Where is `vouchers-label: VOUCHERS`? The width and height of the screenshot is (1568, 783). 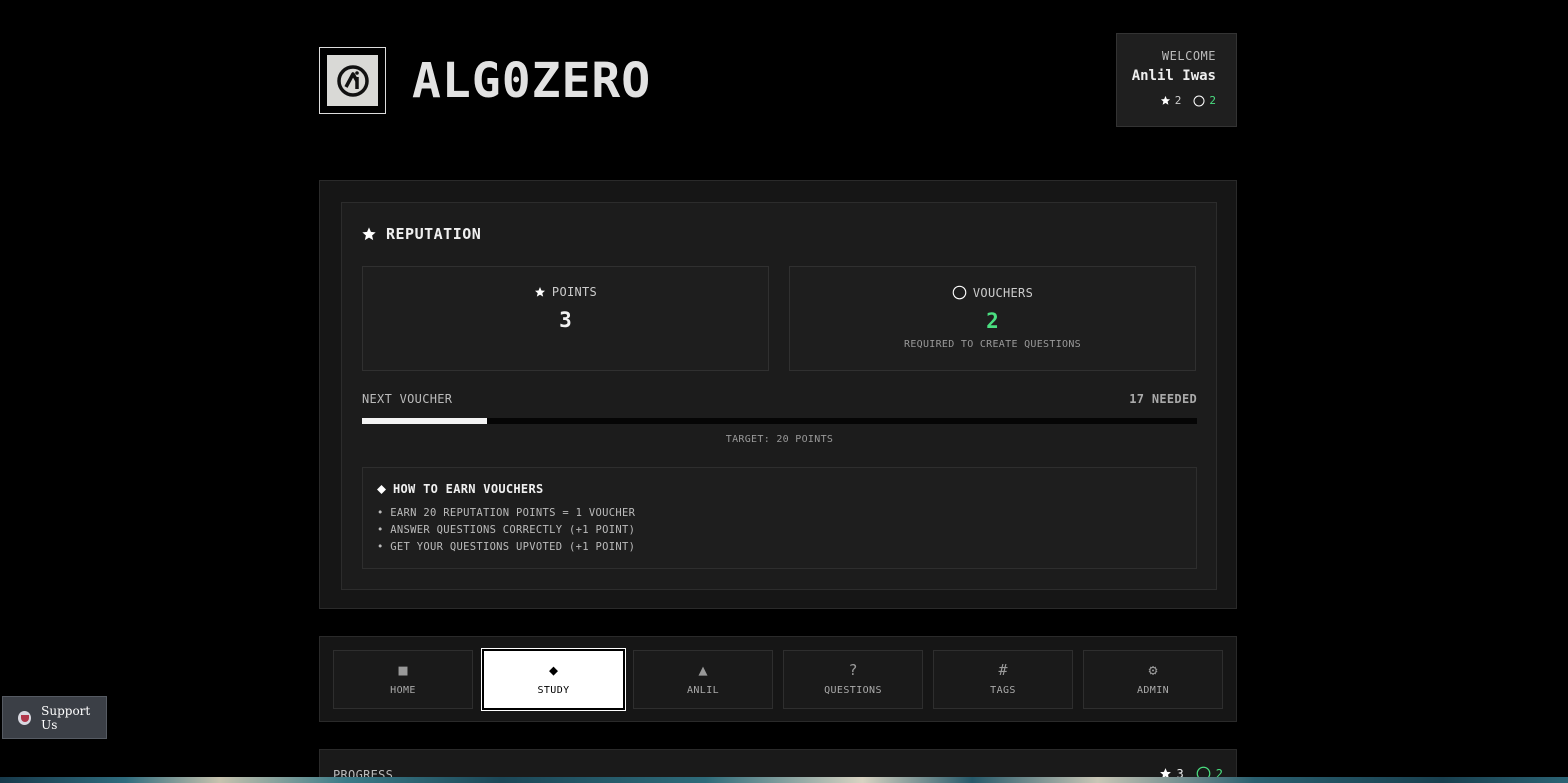 vouchers-label: VOUCHERS is located at coordinates (992, 292).